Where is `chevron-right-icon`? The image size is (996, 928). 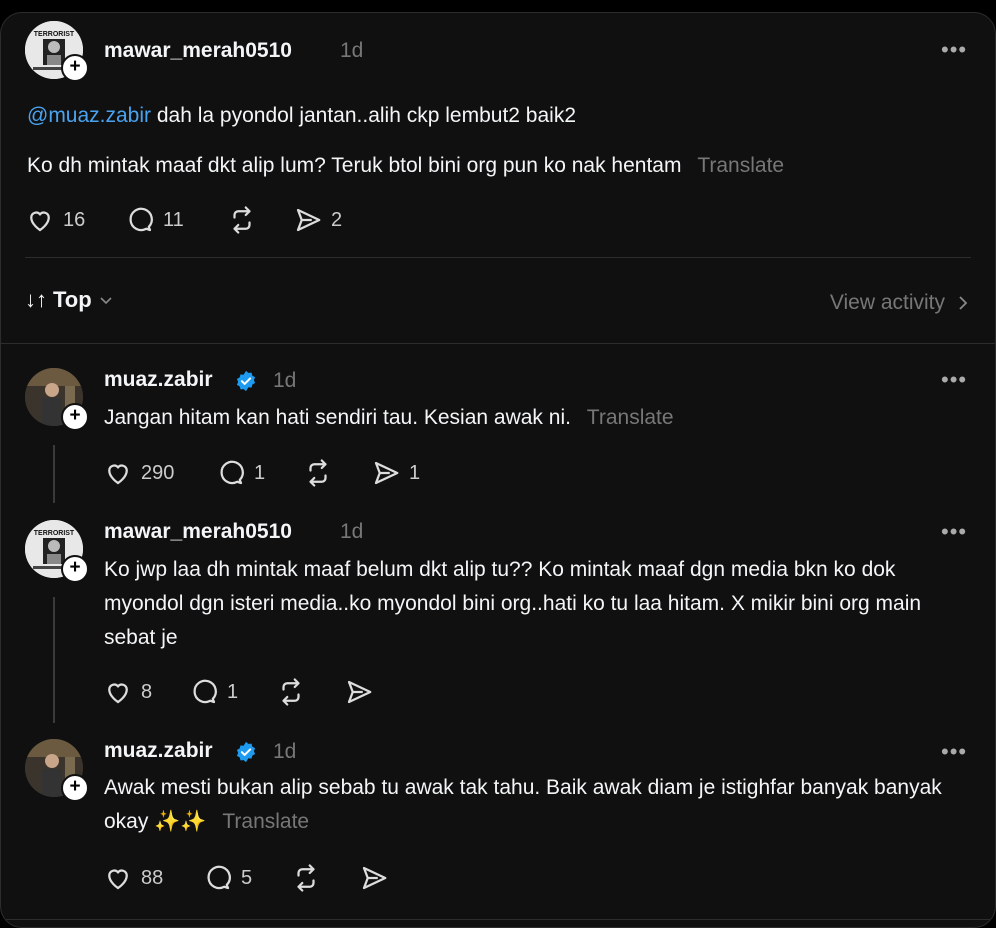 chevron-right-icon is located at coordinates (963, 303).